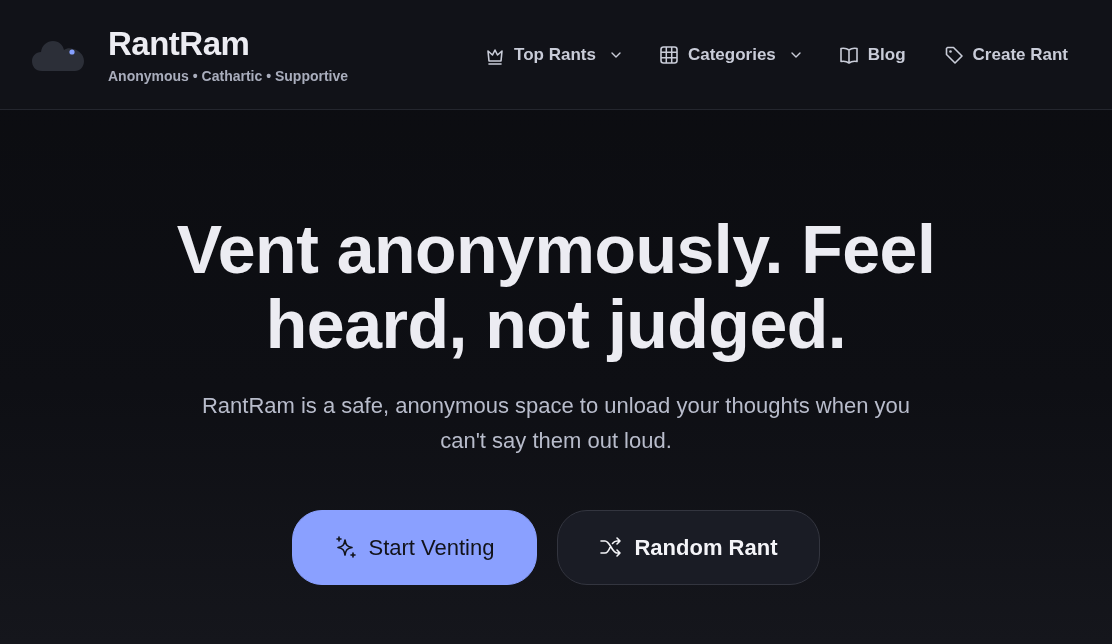 This screenshot has height=644, width=1112. I want to click on brand-name: RantRam, so click(228, 43).